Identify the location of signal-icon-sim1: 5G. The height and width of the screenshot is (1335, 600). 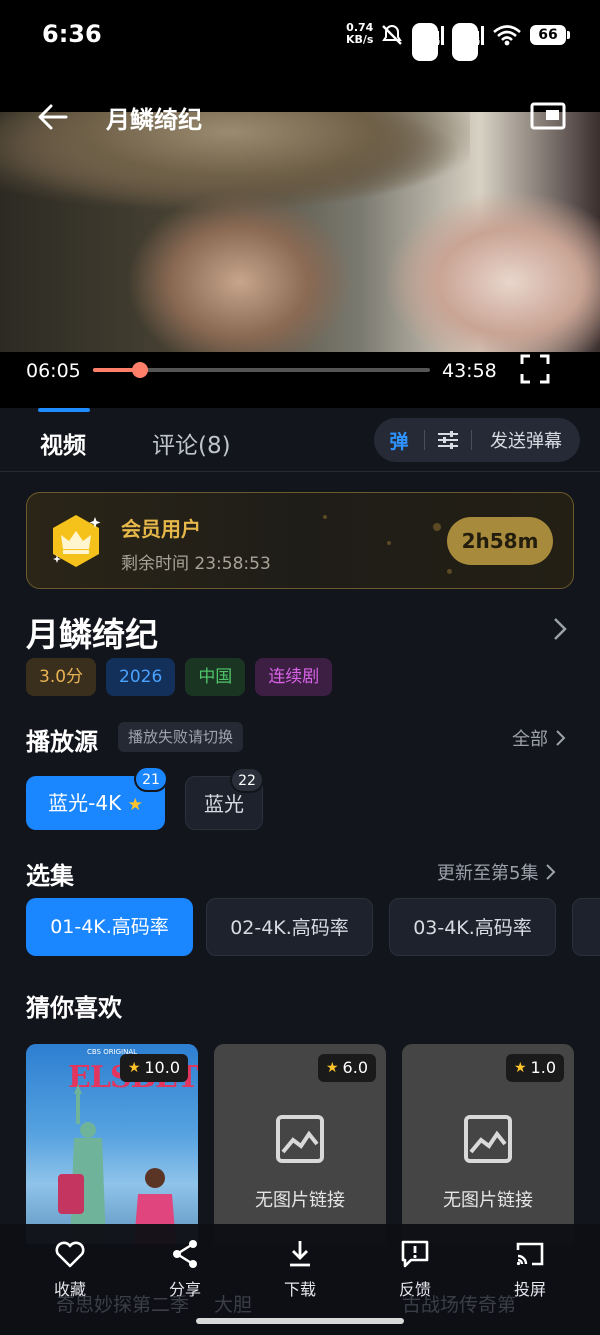
(428, 42).